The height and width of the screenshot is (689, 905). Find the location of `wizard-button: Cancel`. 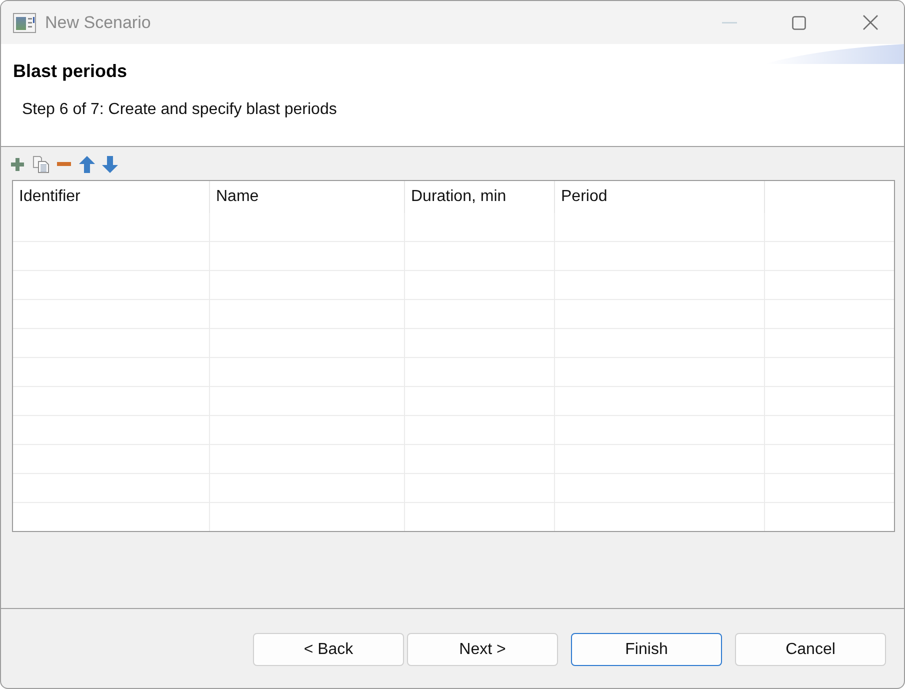

wizard-button: Cancel is located at coordinates (810, 649).